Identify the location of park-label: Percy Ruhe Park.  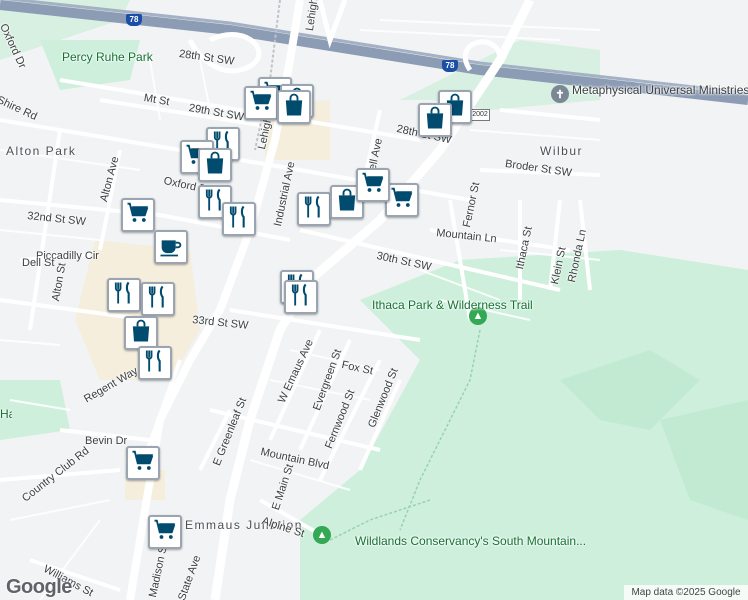
(107, 57).